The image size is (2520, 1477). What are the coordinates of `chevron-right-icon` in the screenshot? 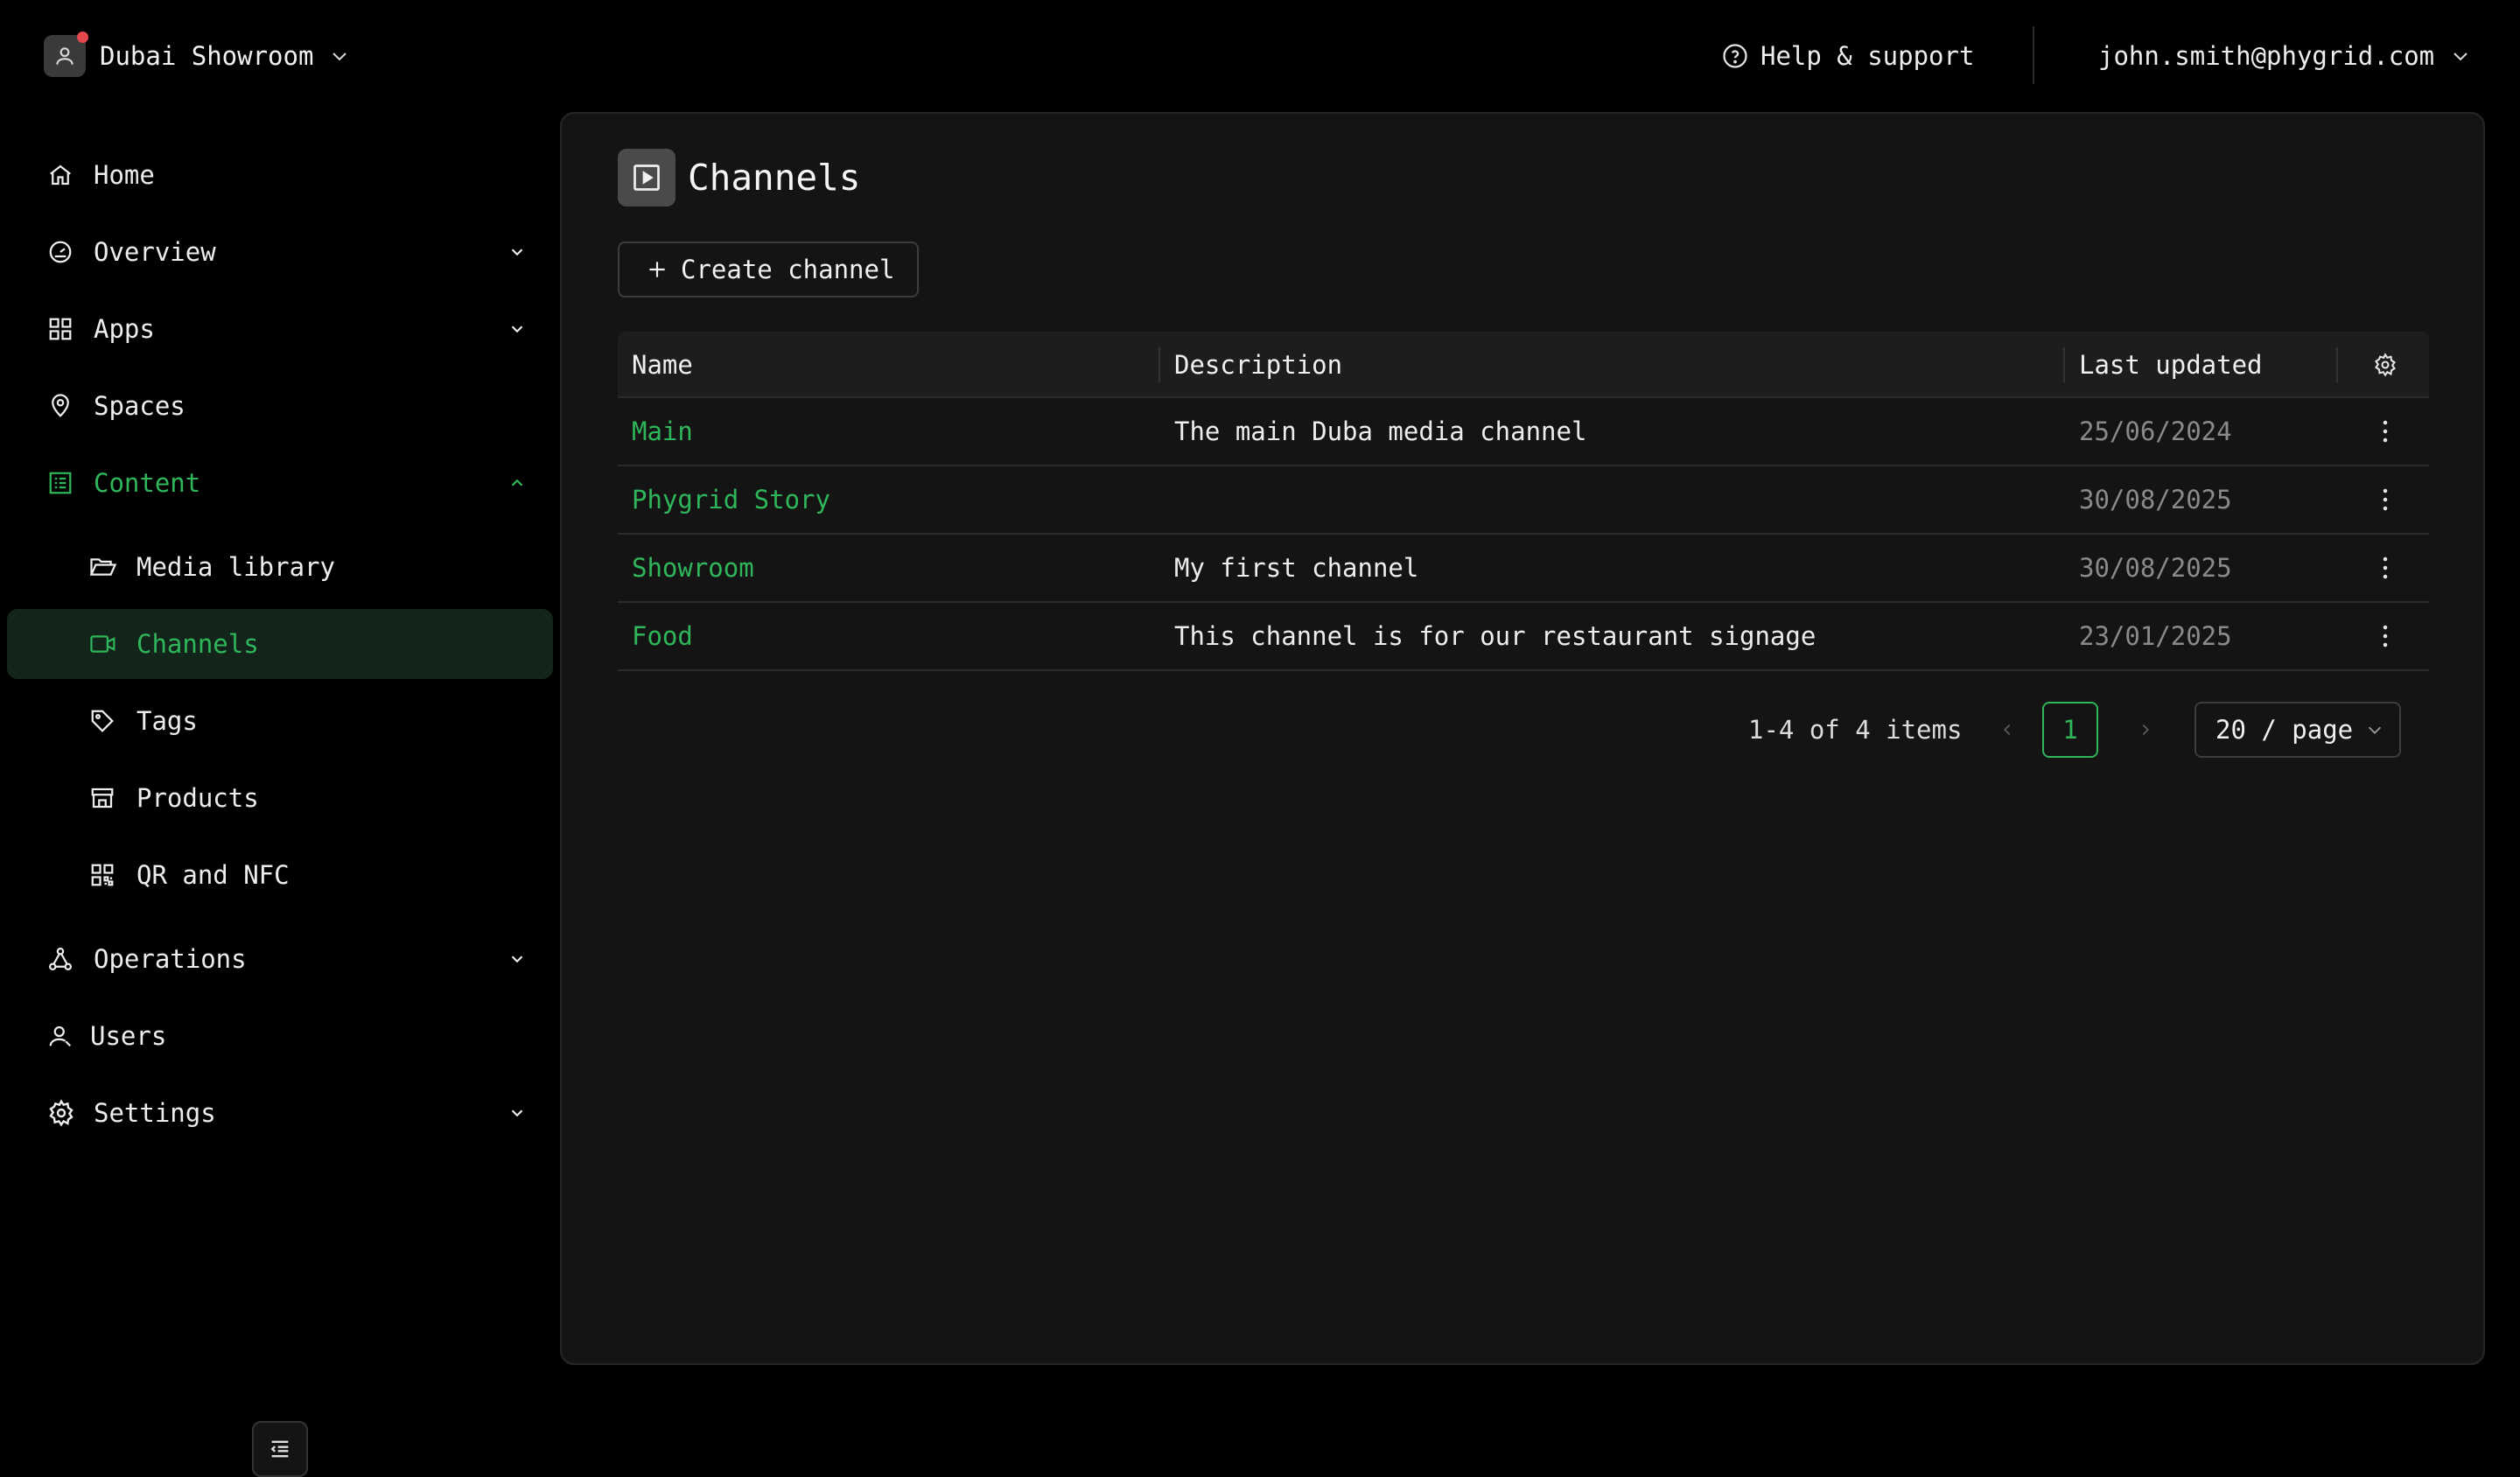 It's located at (2146, 730).